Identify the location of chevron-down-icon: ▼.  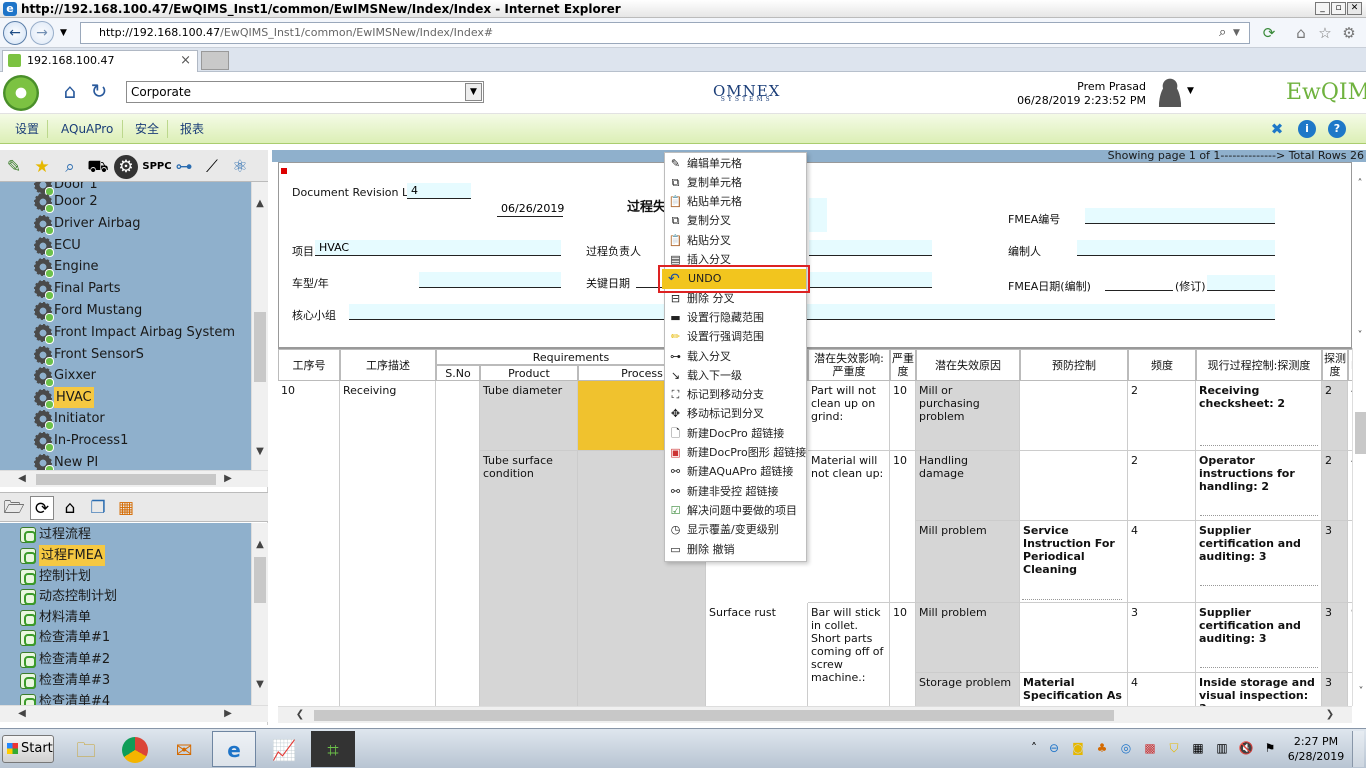
(473, 92).